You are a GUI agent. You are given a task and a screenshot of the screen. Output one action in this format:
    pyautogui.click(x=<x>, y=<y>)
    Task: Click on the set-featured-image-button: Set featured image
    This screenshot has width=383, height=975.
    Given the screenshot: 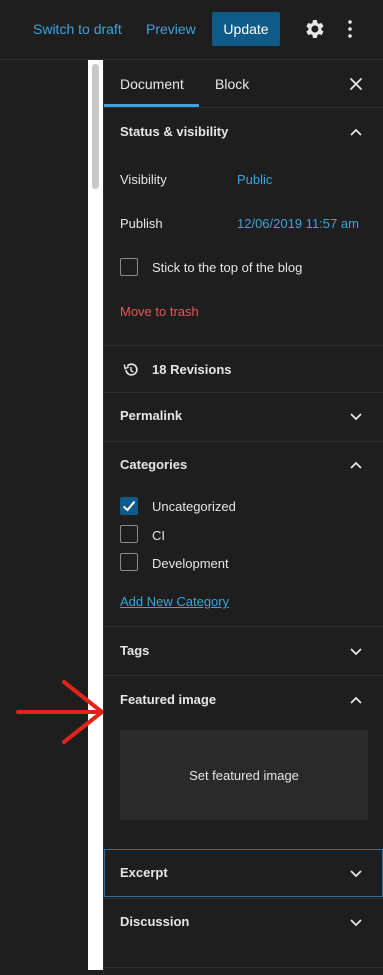 What is the action you would take?
    pyautogui.click(x=244, y=775)
    